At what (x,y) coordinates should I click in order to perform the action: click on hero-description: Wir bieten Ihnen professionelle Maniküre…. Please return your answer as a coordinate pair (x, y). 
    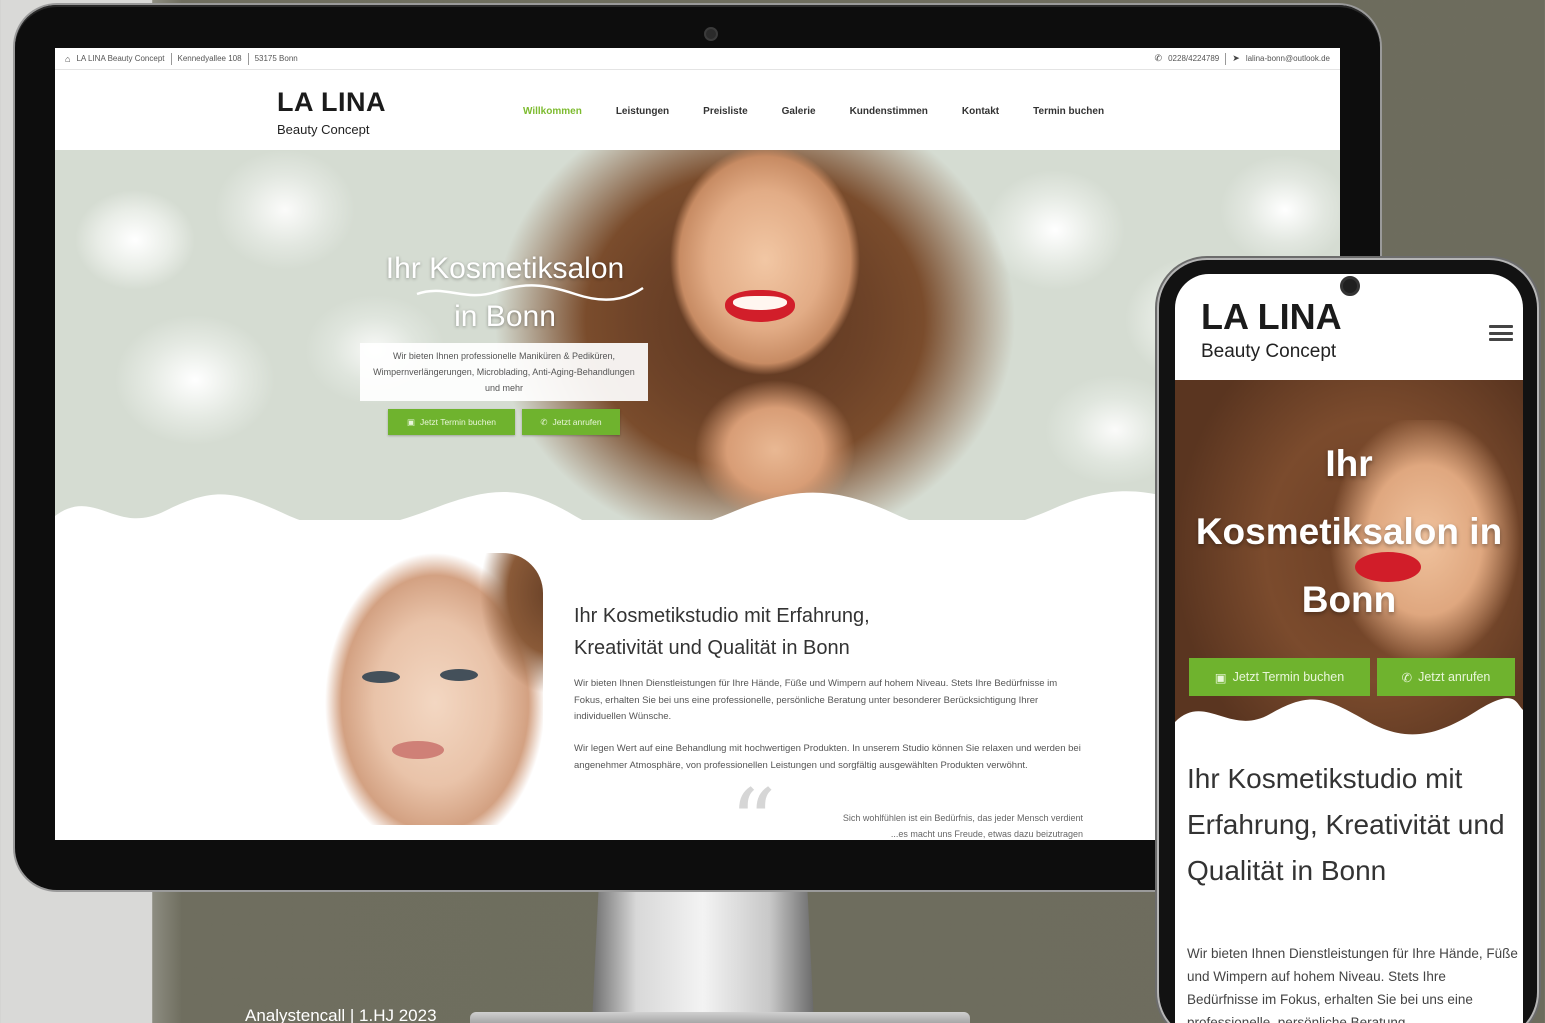
    Looking at the image, I should click on (504, 372).